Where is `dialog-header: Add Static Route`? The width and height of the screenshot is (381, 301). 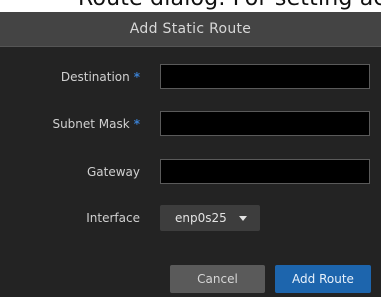
dialog-header: Add Static Route is located at coordinates (190, 29).